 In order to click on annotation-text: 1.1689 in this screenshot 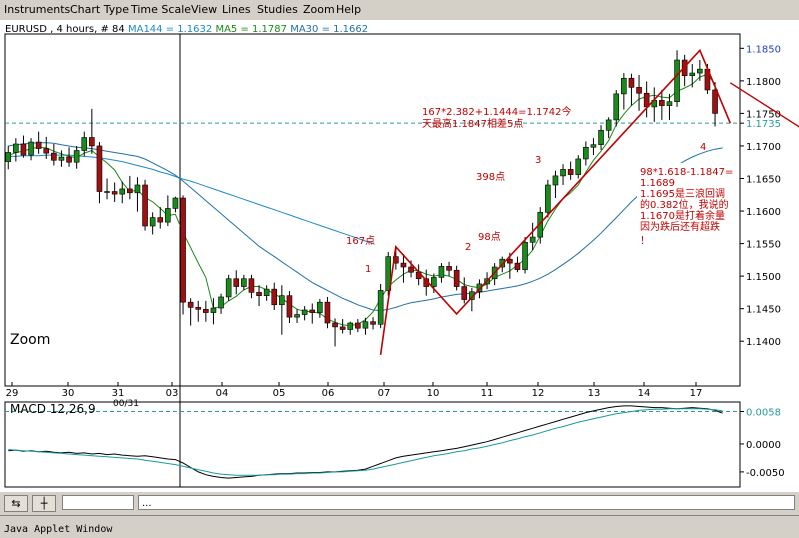, I will do `click(657, 183)`.